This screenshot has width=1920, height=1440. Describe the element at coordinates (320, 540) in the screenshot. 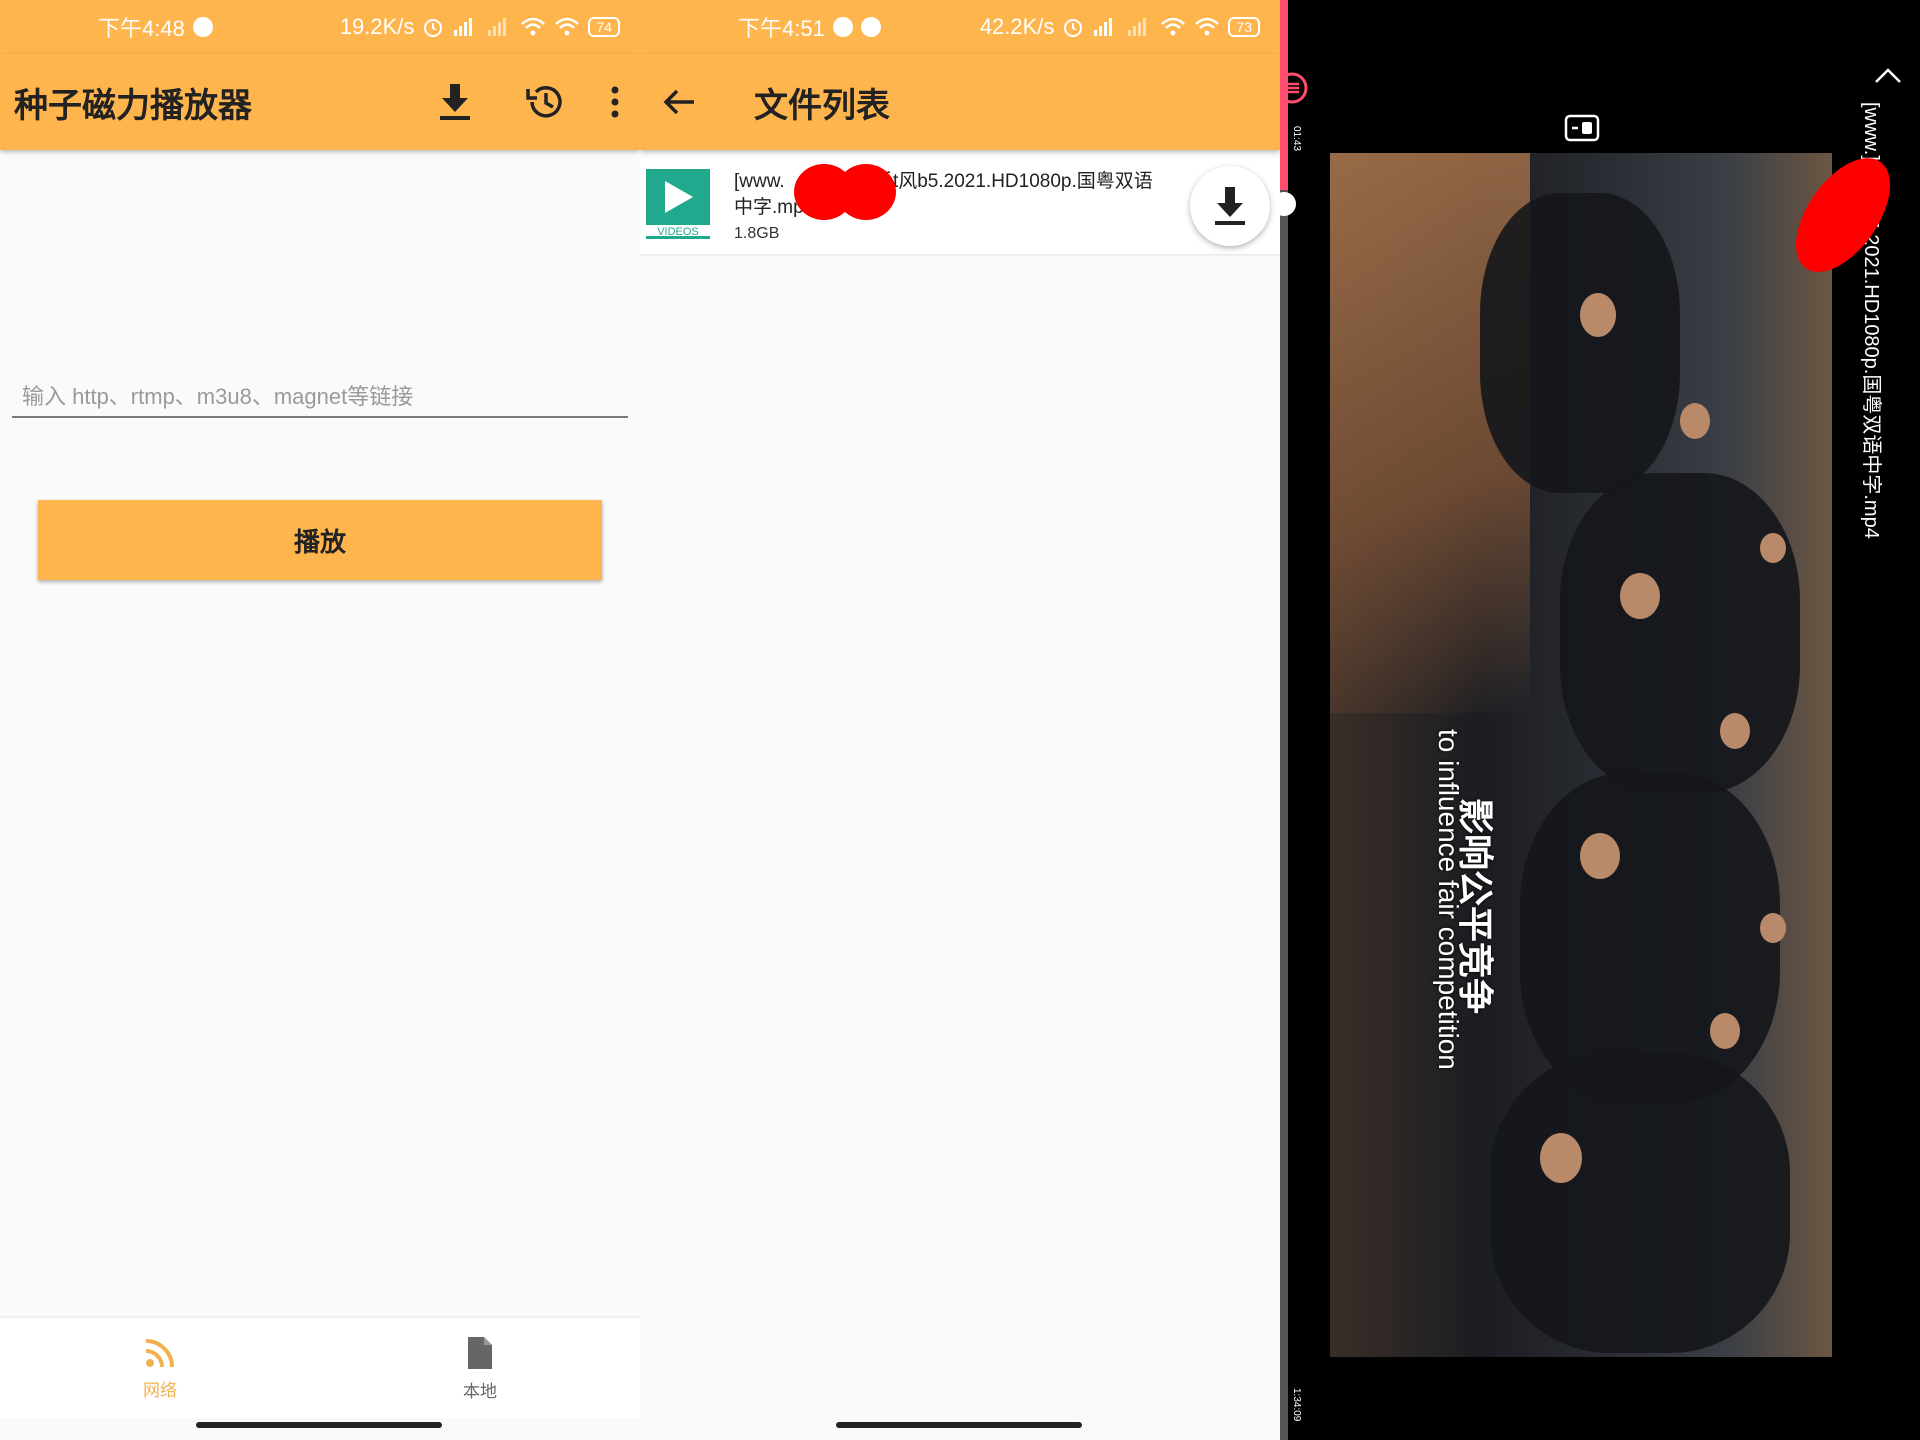

I see `play-button: 播放` at that location.